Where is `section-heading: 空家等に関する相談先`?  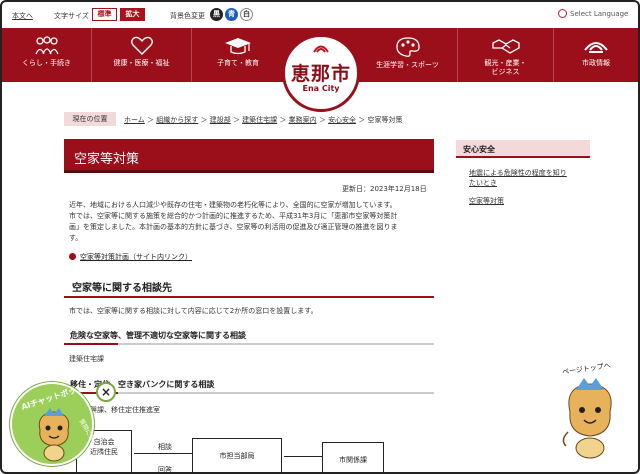
section-heading: 空家等に関する相談先 is located at coordinates (249, 286).